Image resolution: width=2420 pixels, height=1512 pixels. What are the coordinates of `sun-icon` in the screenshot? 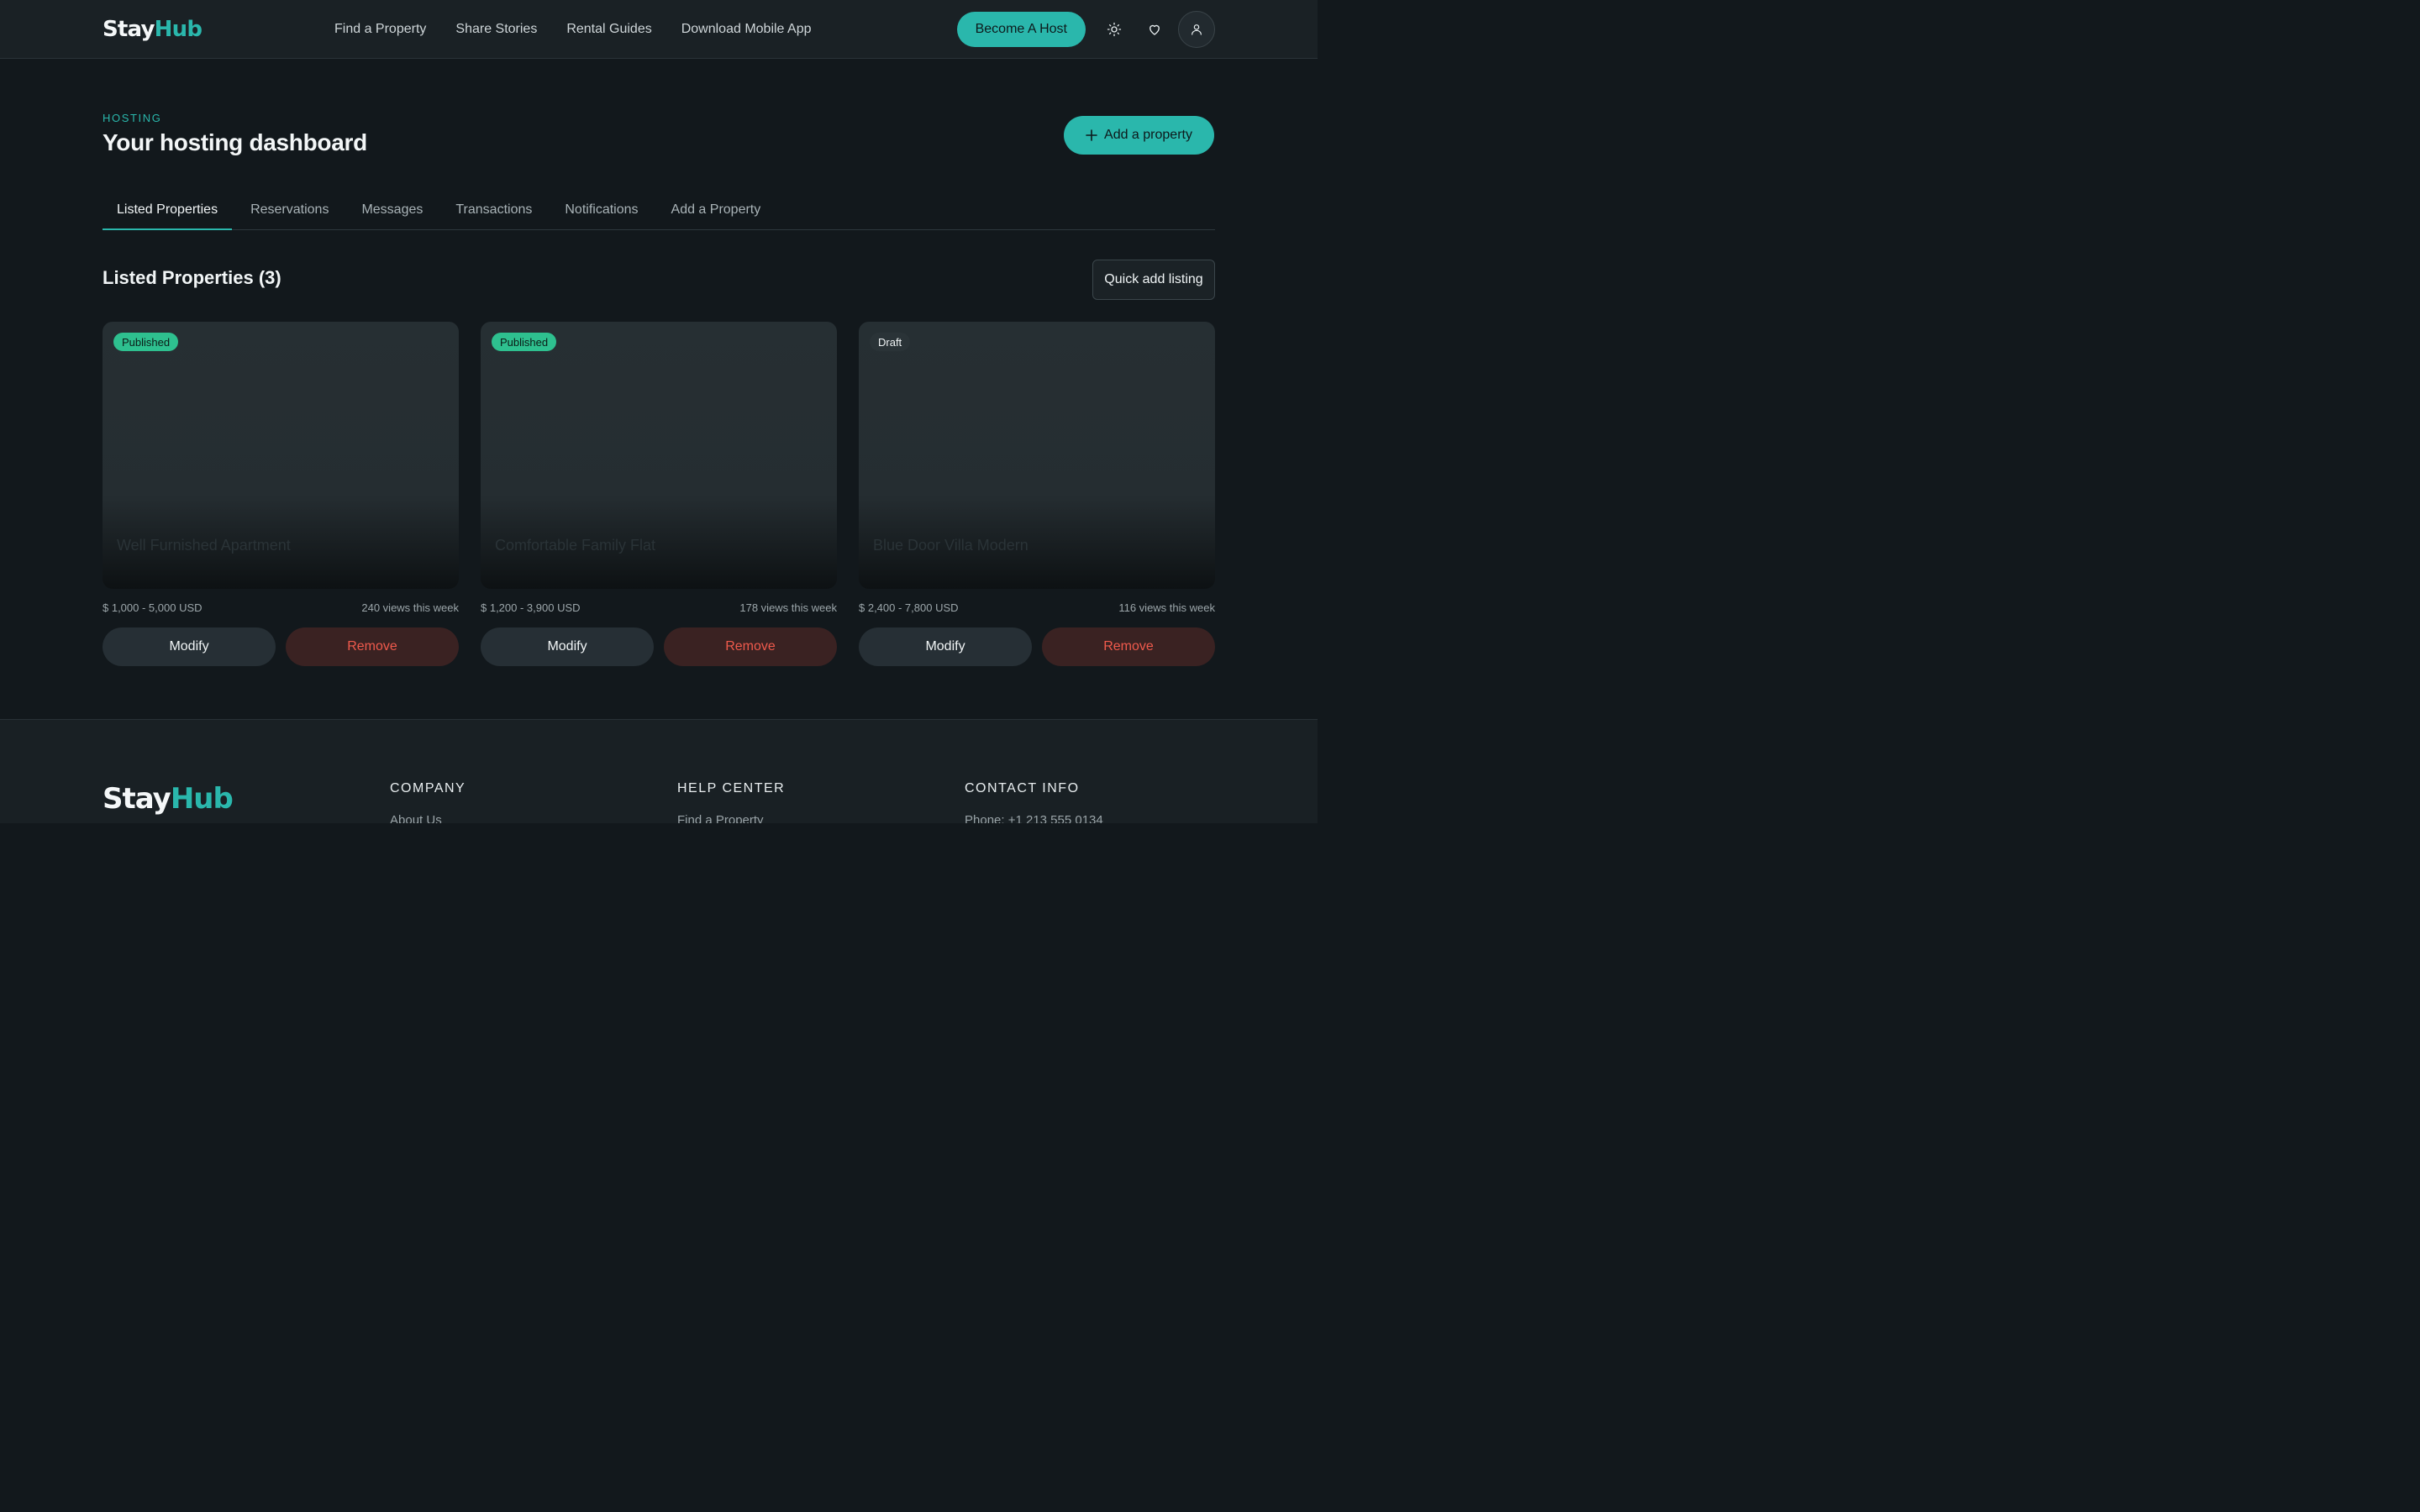 It's located at (1114, 29).